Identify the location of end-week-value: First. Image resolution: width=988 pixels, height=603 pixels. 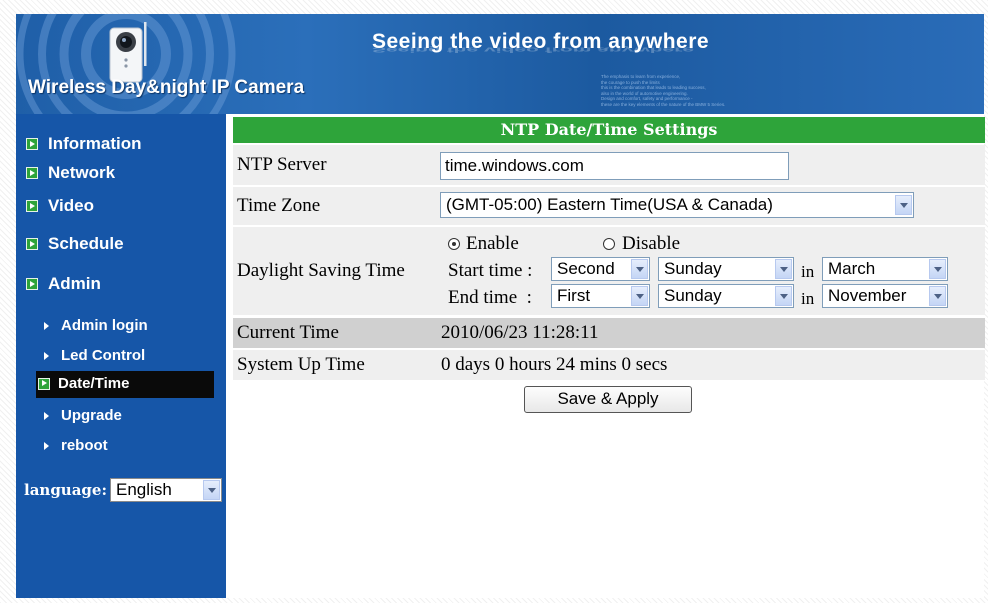
(574, 295).